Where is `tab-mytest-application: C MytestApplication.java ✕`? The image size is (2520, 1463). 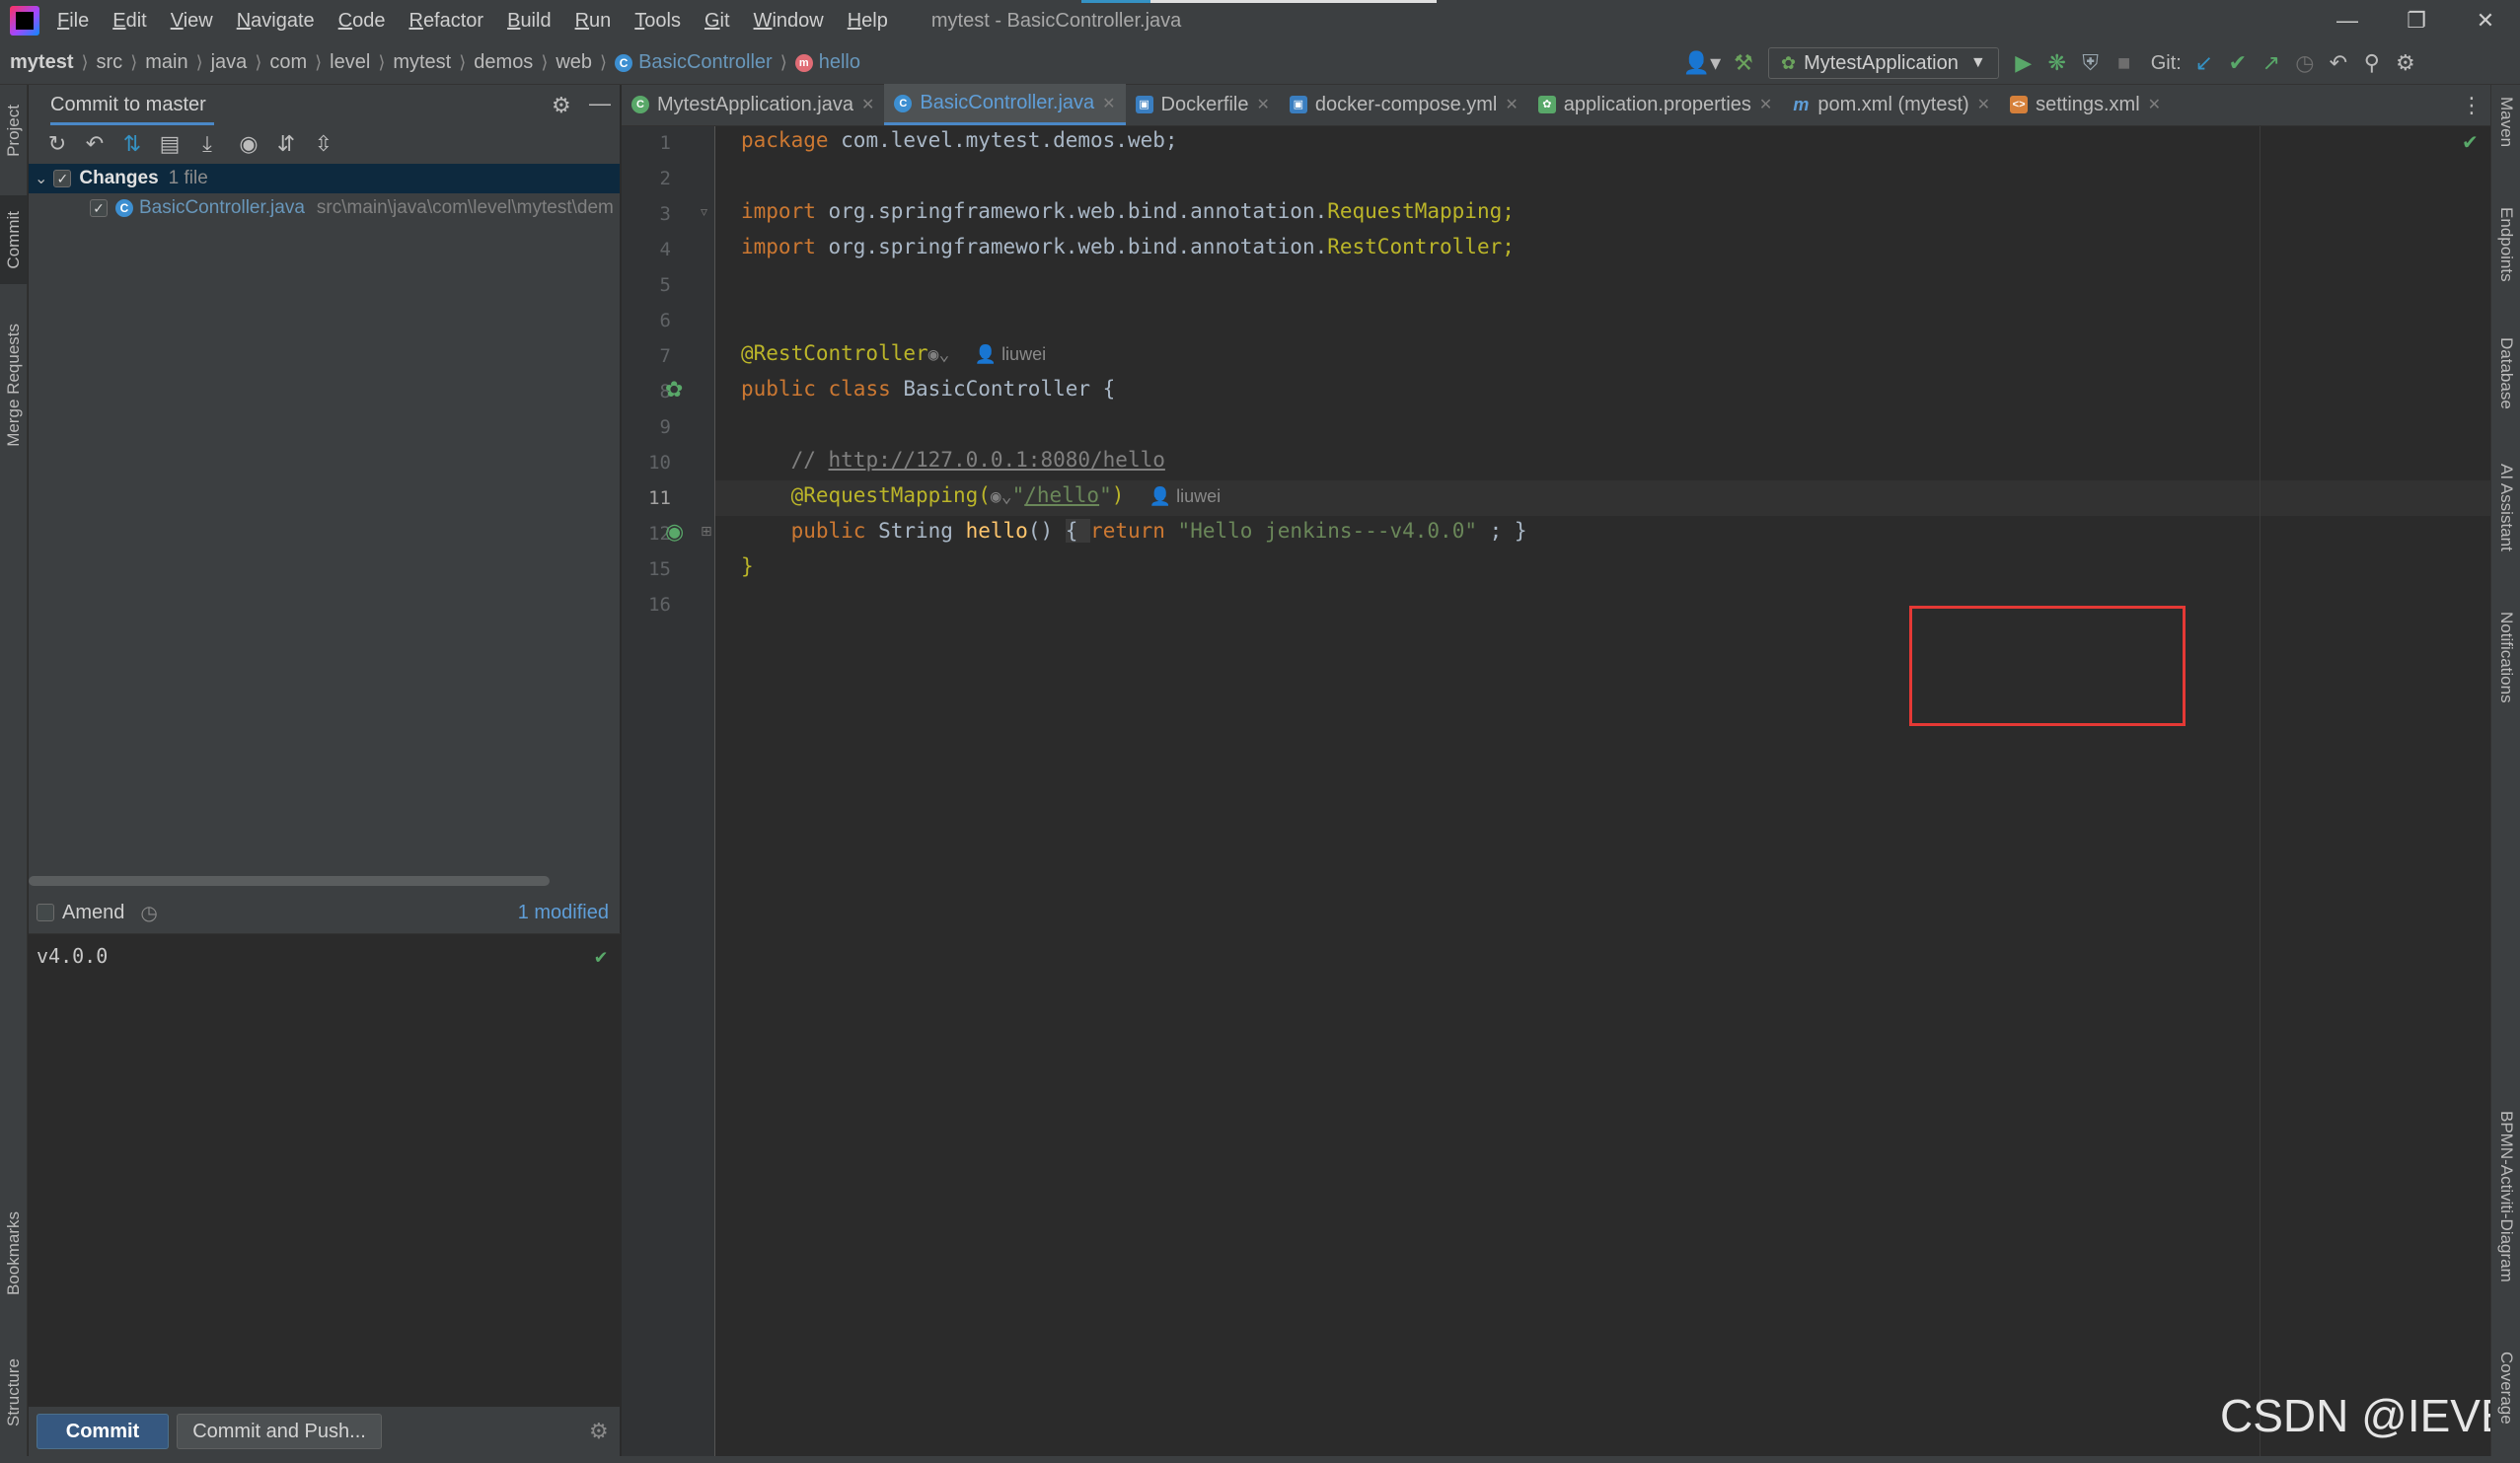 tab-mytest-application: C MytestApplication.java ✕ is located at coordinates (753, 104).